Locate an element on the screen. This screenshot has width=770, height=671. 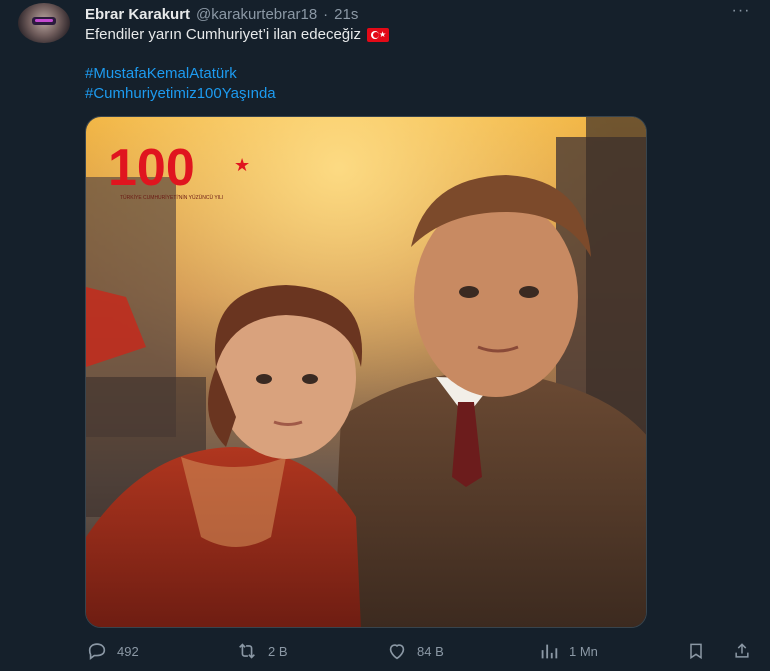
retweet-count: 2 B is located at coordinates (278, 651).